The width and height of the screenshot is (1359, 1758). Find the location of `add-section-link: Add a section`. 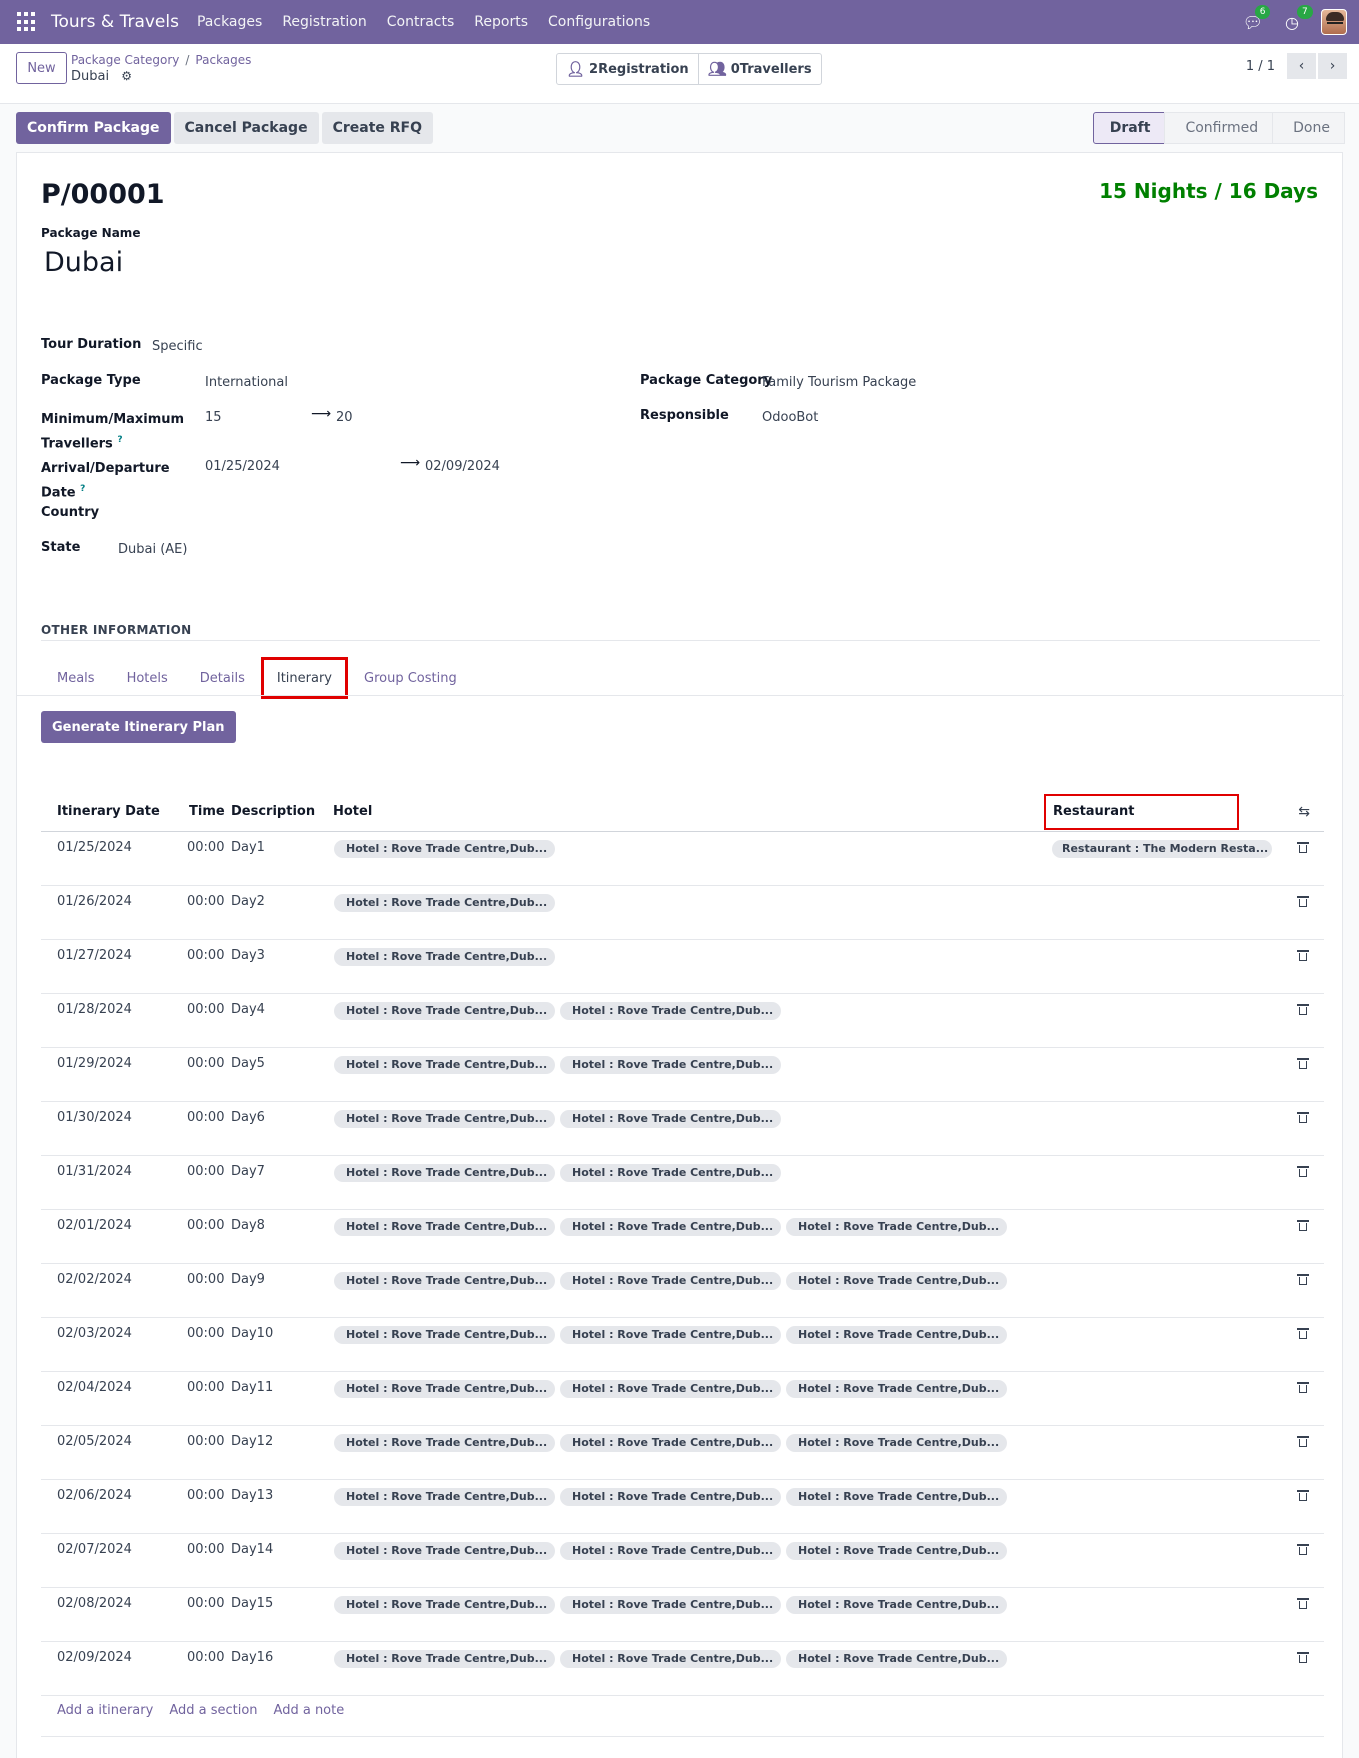

add-section-link: Add a section is located at coordinates (213, 1710).